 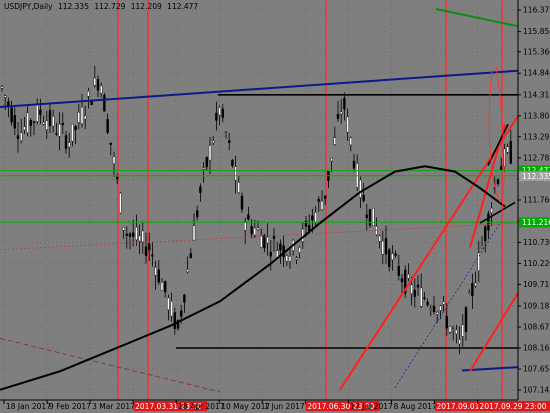 I want to click on time-tick-label: 3 Mar 2017, so click(x=113, y=406).